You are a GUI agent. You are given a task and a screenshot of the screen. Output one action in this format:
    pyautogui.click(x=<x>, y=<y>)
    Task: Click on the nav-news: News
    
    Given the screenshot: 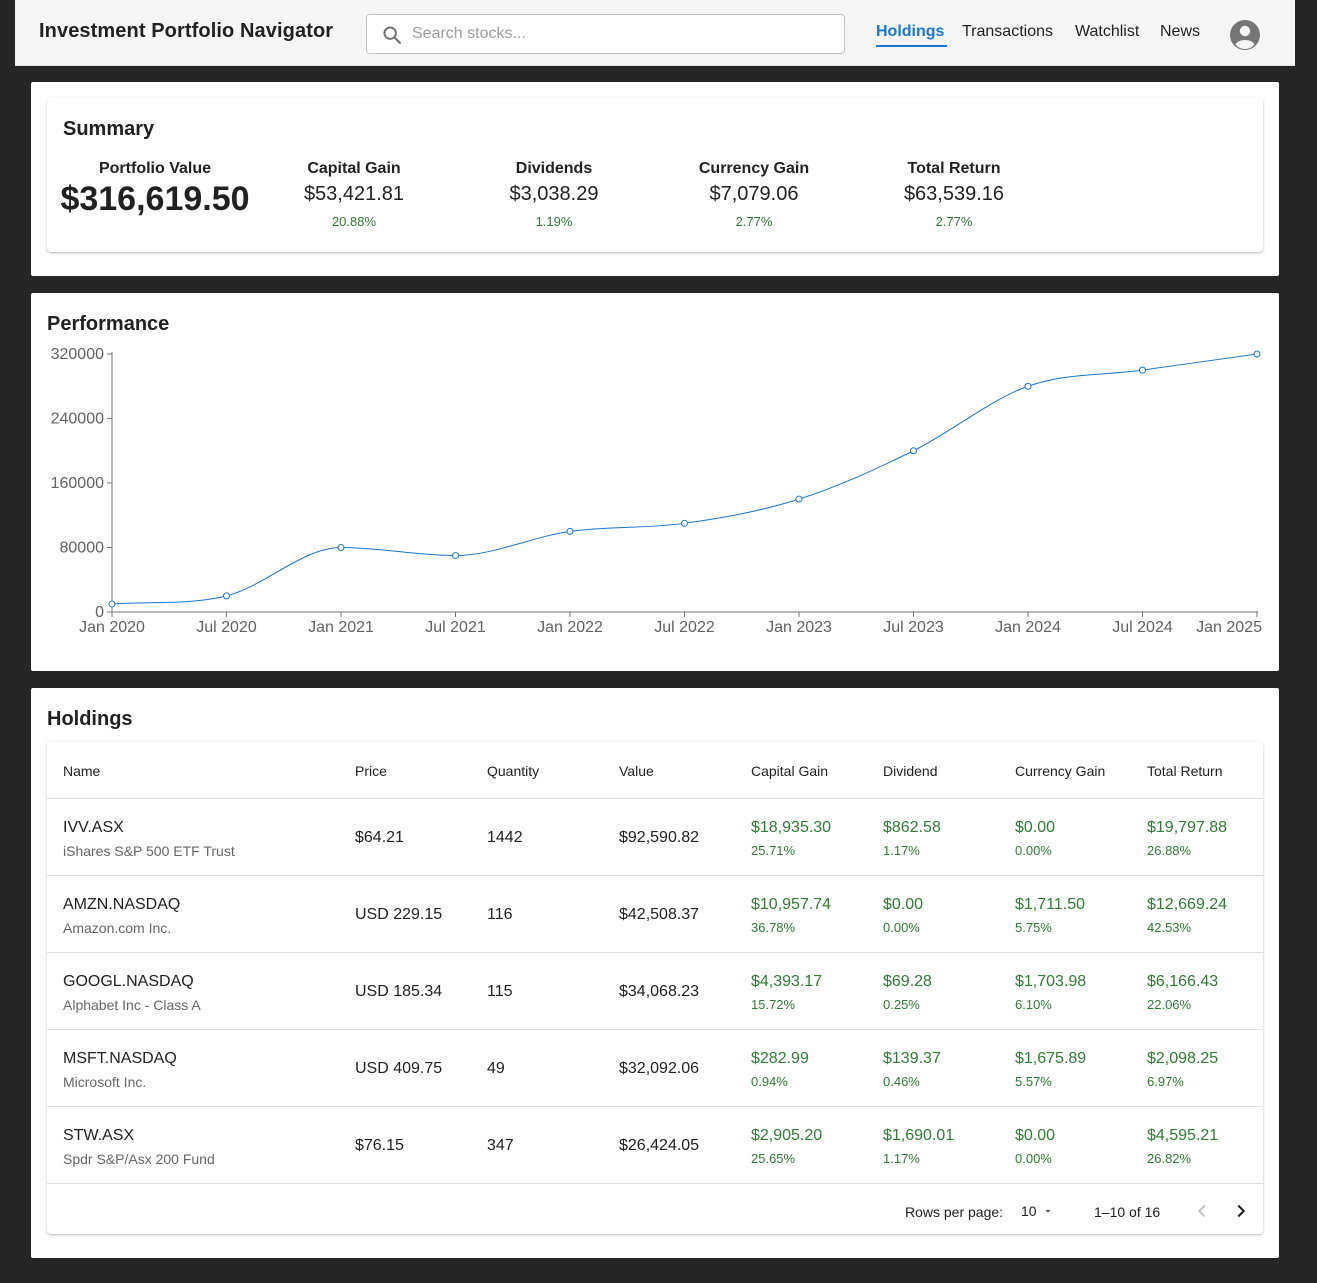 What is the action you would take?
    pyautogui.click(x=1180, y=32)
    